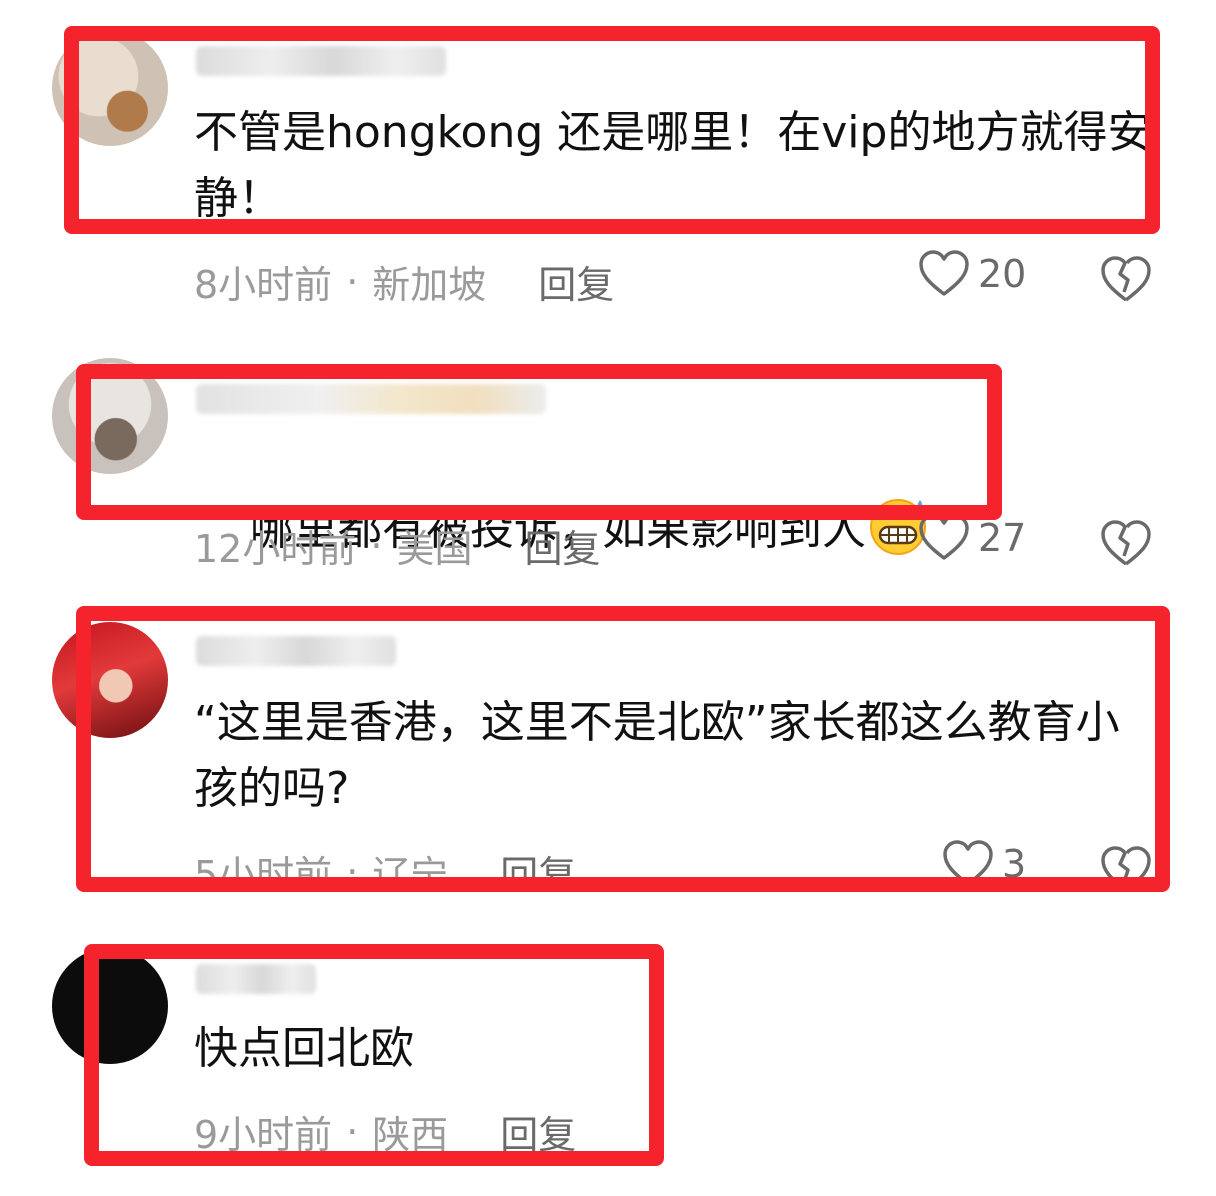 The height and width of the screenshot is (1196, 1216). Describe the element at coordinates (1002, 538) in the screenshot. I see `like-count: 27` at that location.